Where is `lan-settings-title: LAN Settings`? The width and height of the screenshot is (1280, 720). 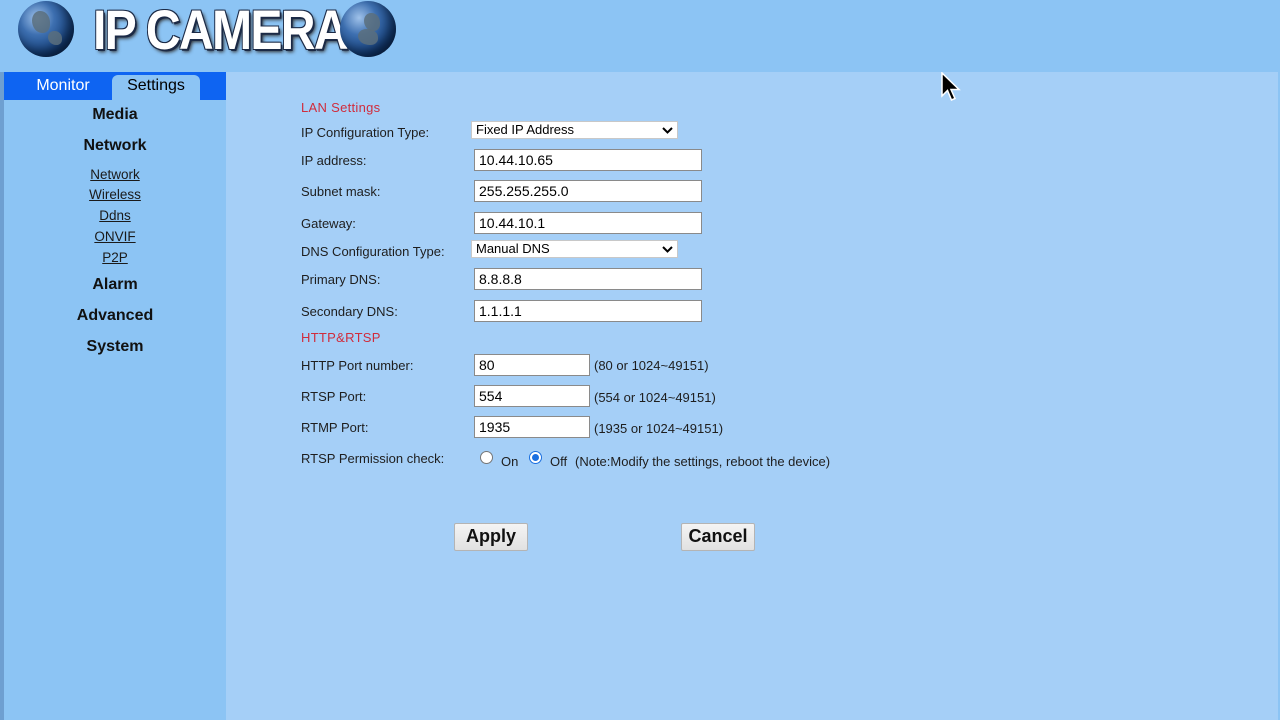 lan-settings-title: LAN Settings is located at coordinates (341, 107).